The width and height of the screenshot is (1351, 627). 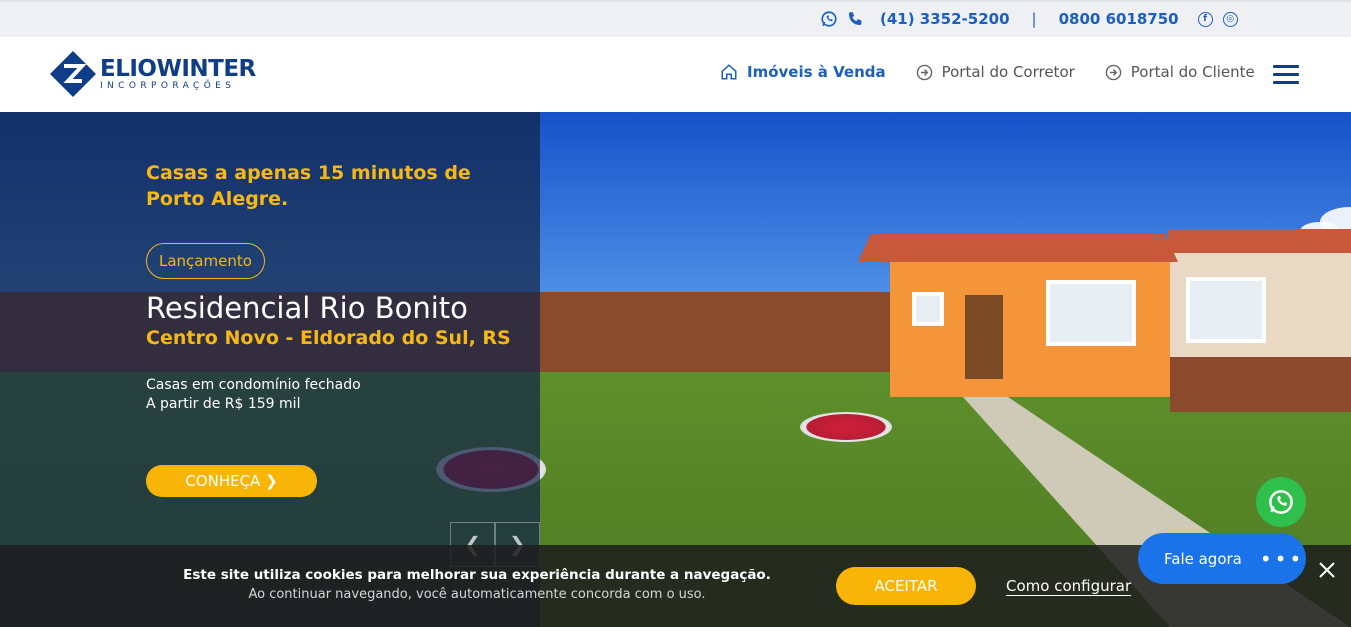 I want to click on contact-info: (41) 3352-5200 | 0800 6018750 f ◎, so click(x=1029, y=19).